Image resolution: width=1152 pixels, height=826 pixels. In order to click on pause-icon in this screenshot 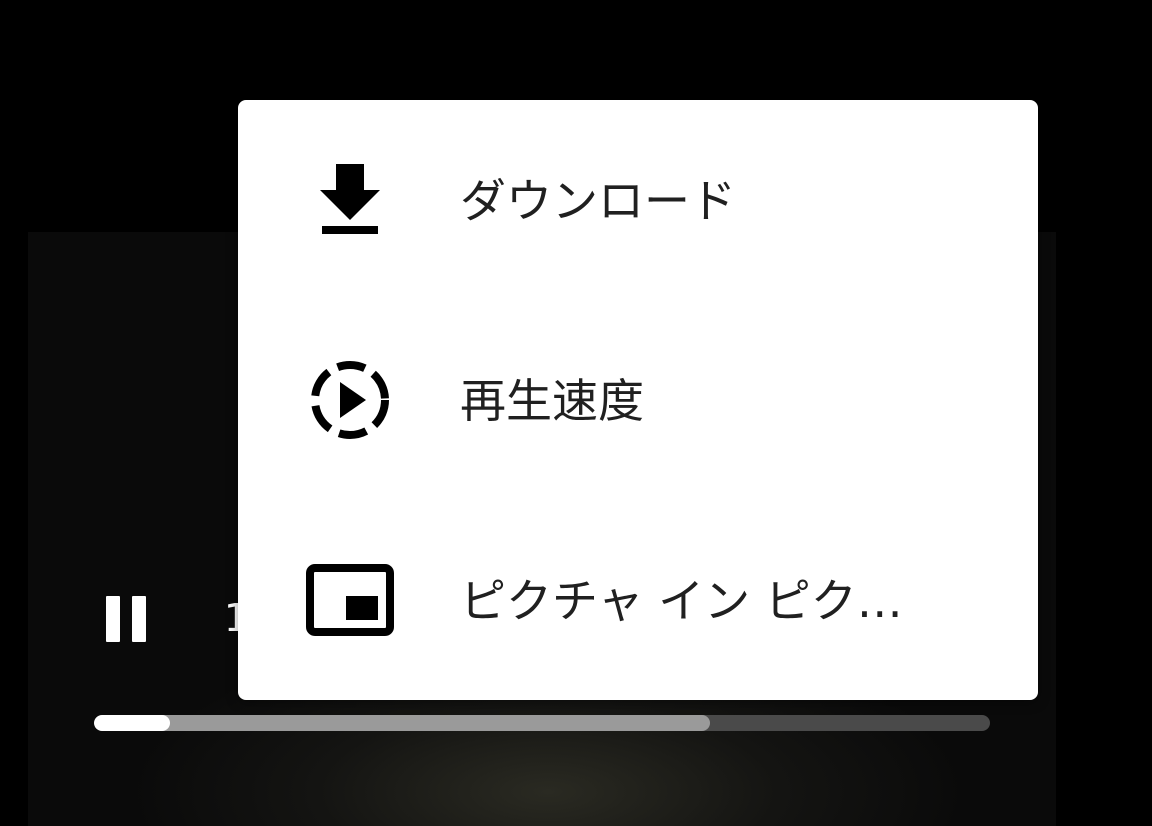, I will do `click(113, 619)`.